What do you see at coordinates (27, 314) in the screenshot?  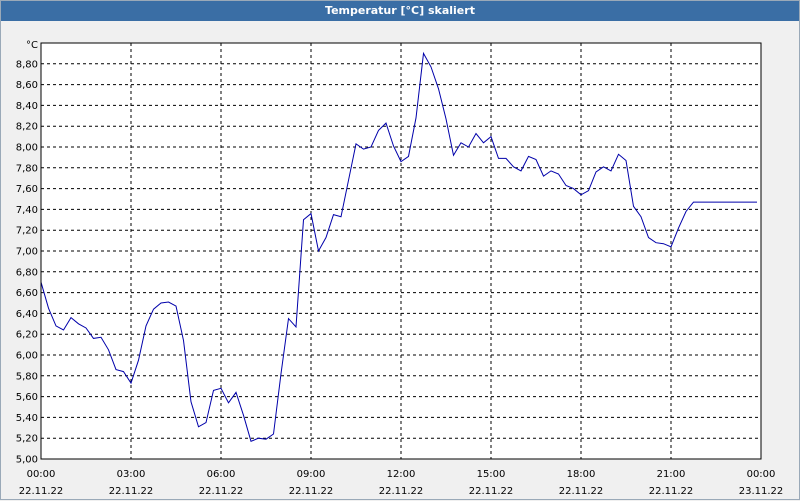 I see `y-tick-label: 6,40` at bounding box center [27, 314].